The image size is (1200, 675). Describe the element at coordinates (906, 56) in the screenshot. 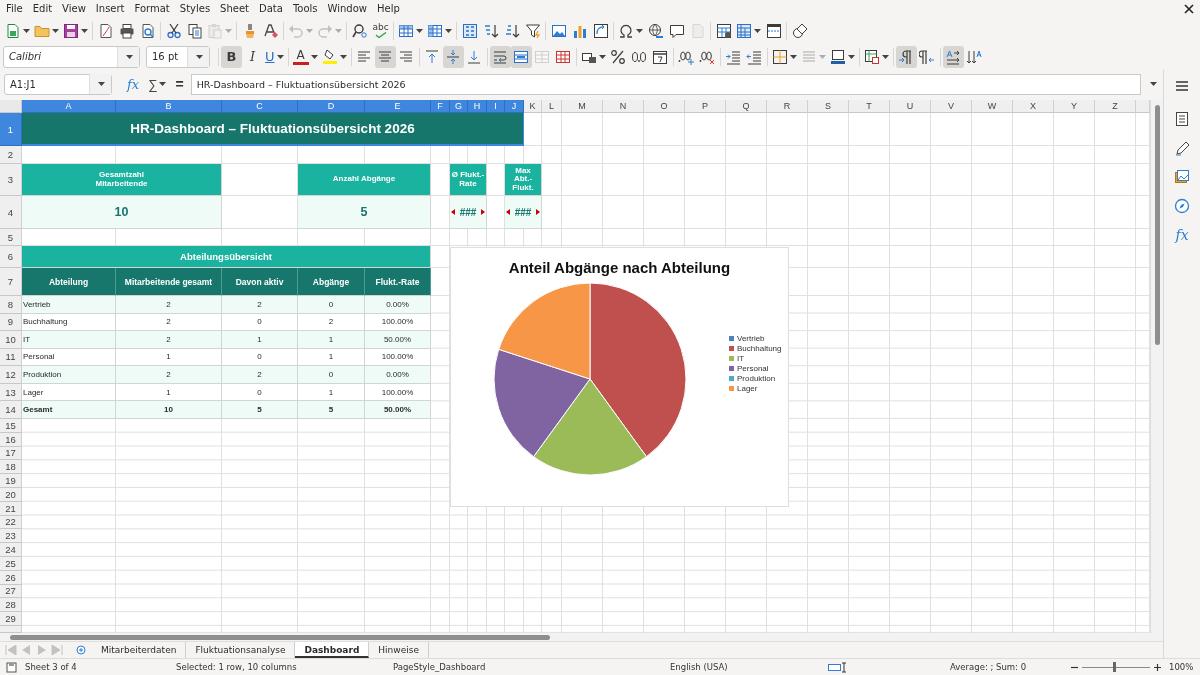

I see `ltr-button` at that location.